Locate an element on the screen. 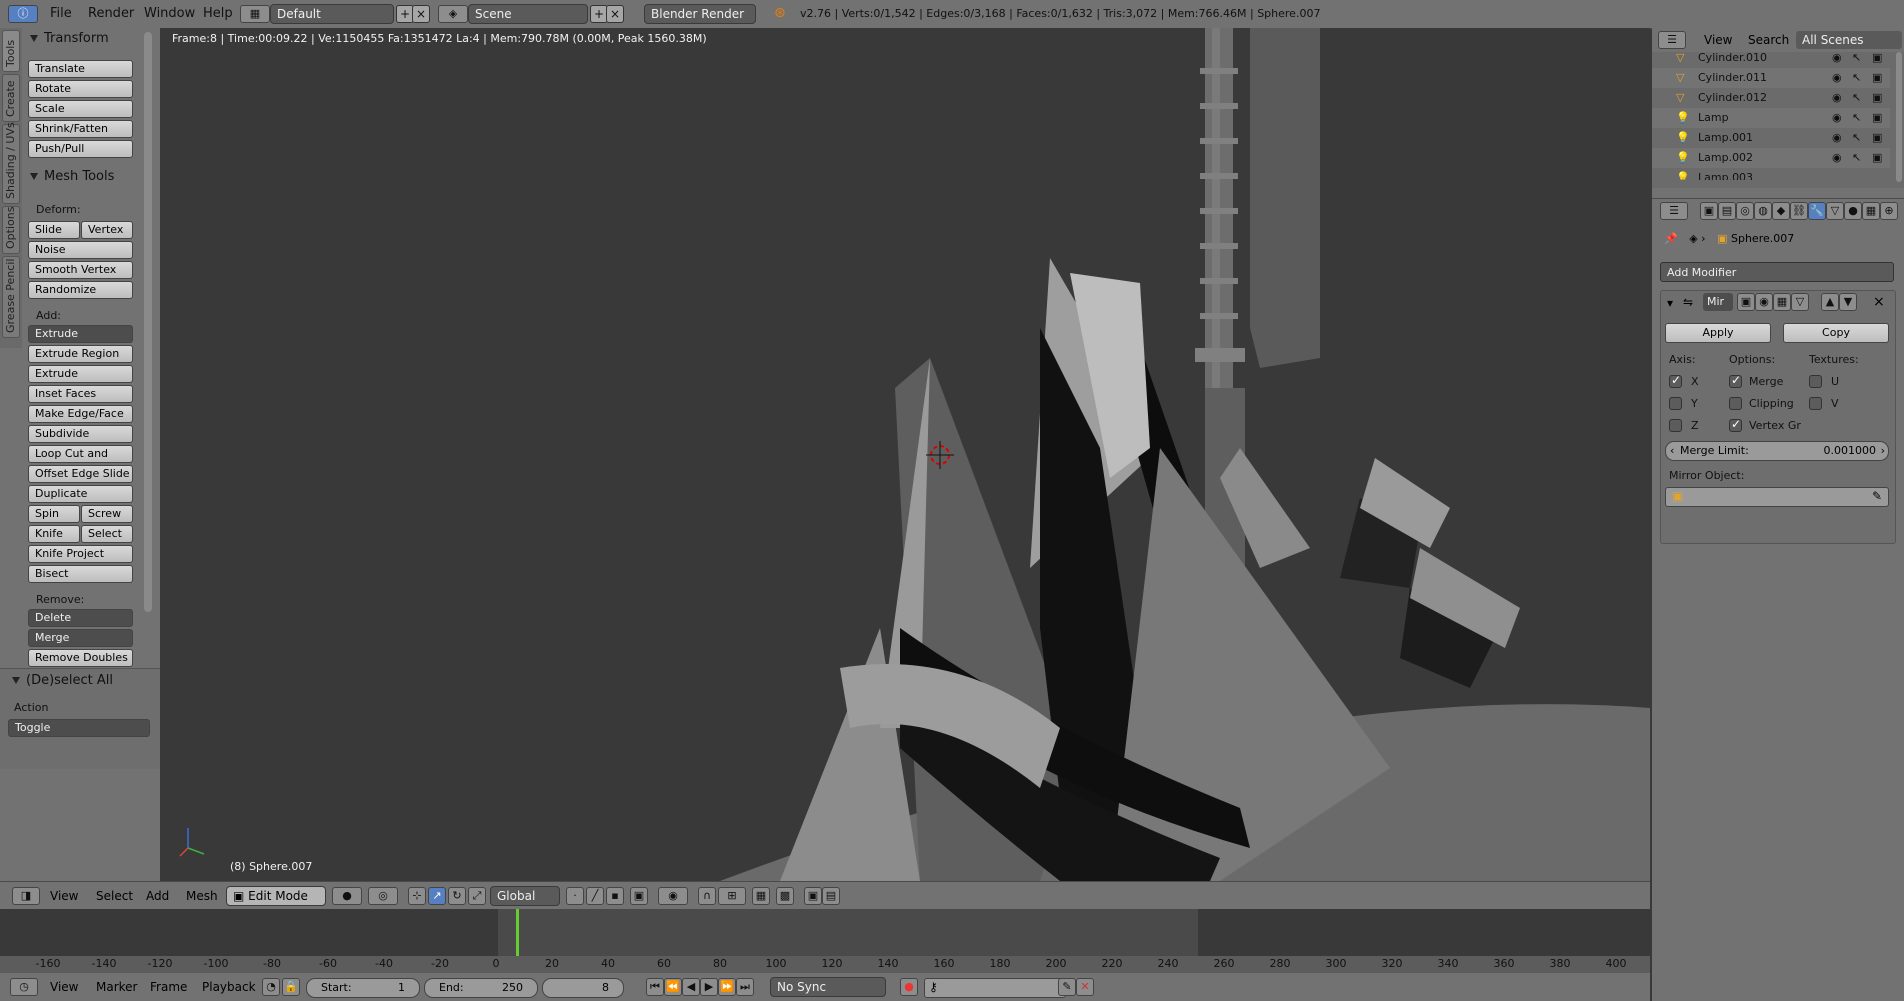 Image resolution: width=1904 pixels, height=1001 pixels. texture-v-checkbox is located at coordinates (1815, 403).